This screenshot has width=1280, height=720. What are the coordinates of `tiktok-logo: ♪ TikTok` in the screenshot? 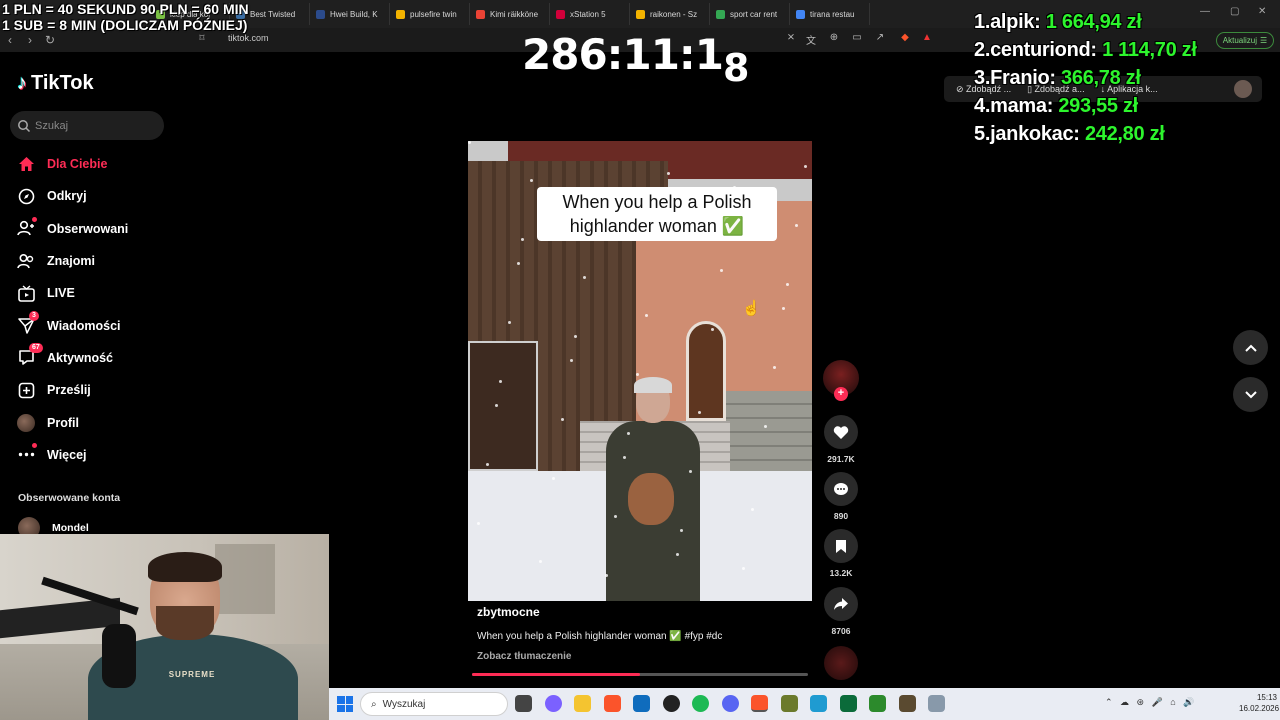 It's located at (55, 83).